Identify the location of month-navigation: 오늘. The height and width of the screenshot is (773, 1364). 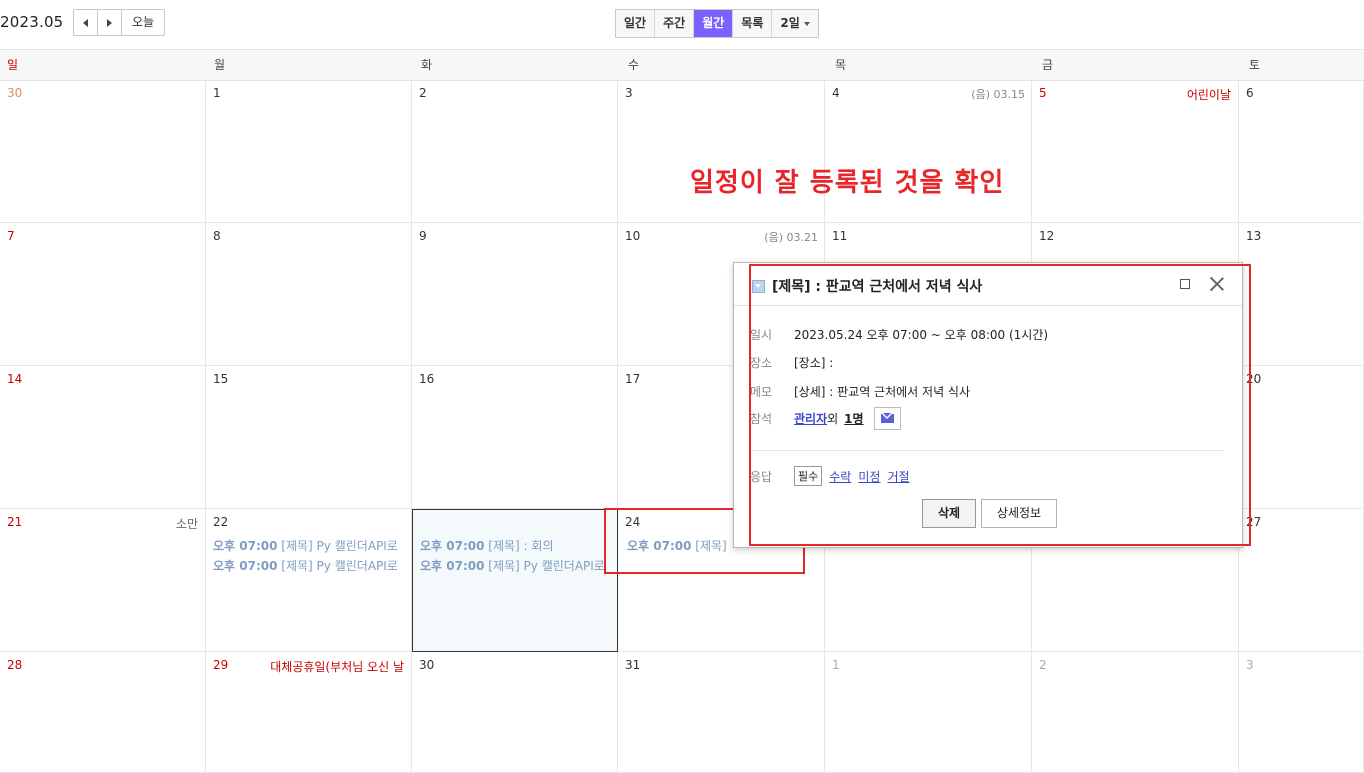
(119, 22).